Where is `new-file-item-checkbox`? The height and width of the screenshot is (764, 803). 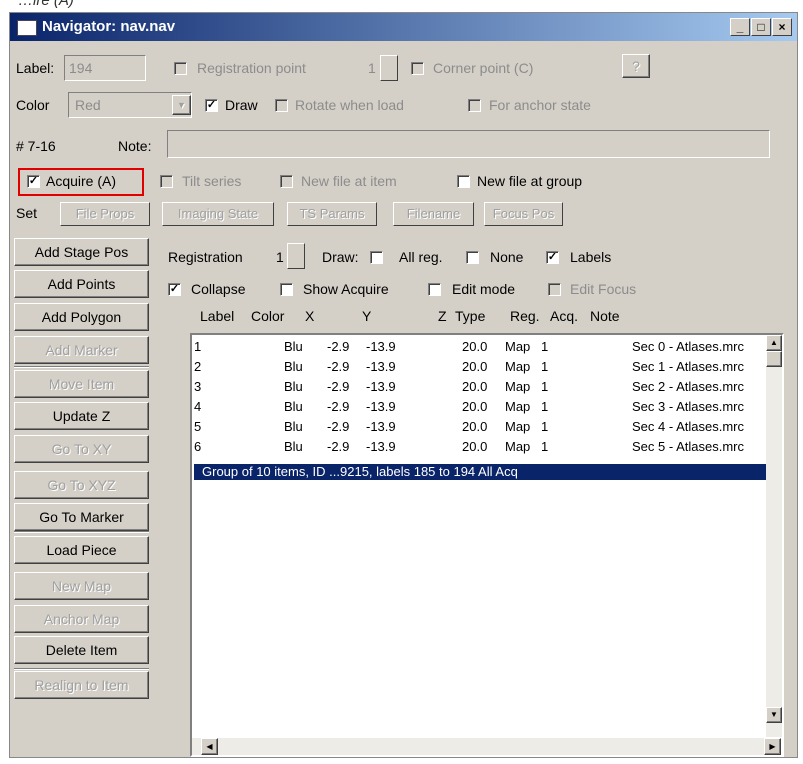
new-file-item-checkbox is located at coordinates (286, 181).